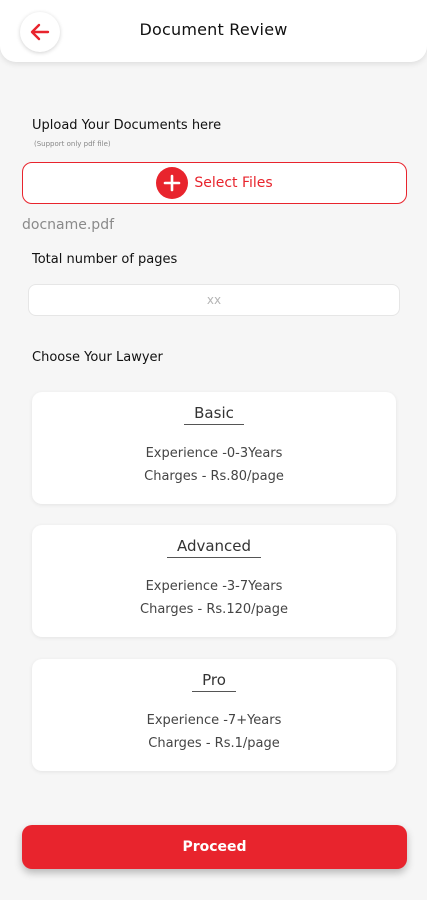  I want to click on pages-label: Total number of pages, so click(105, 259).